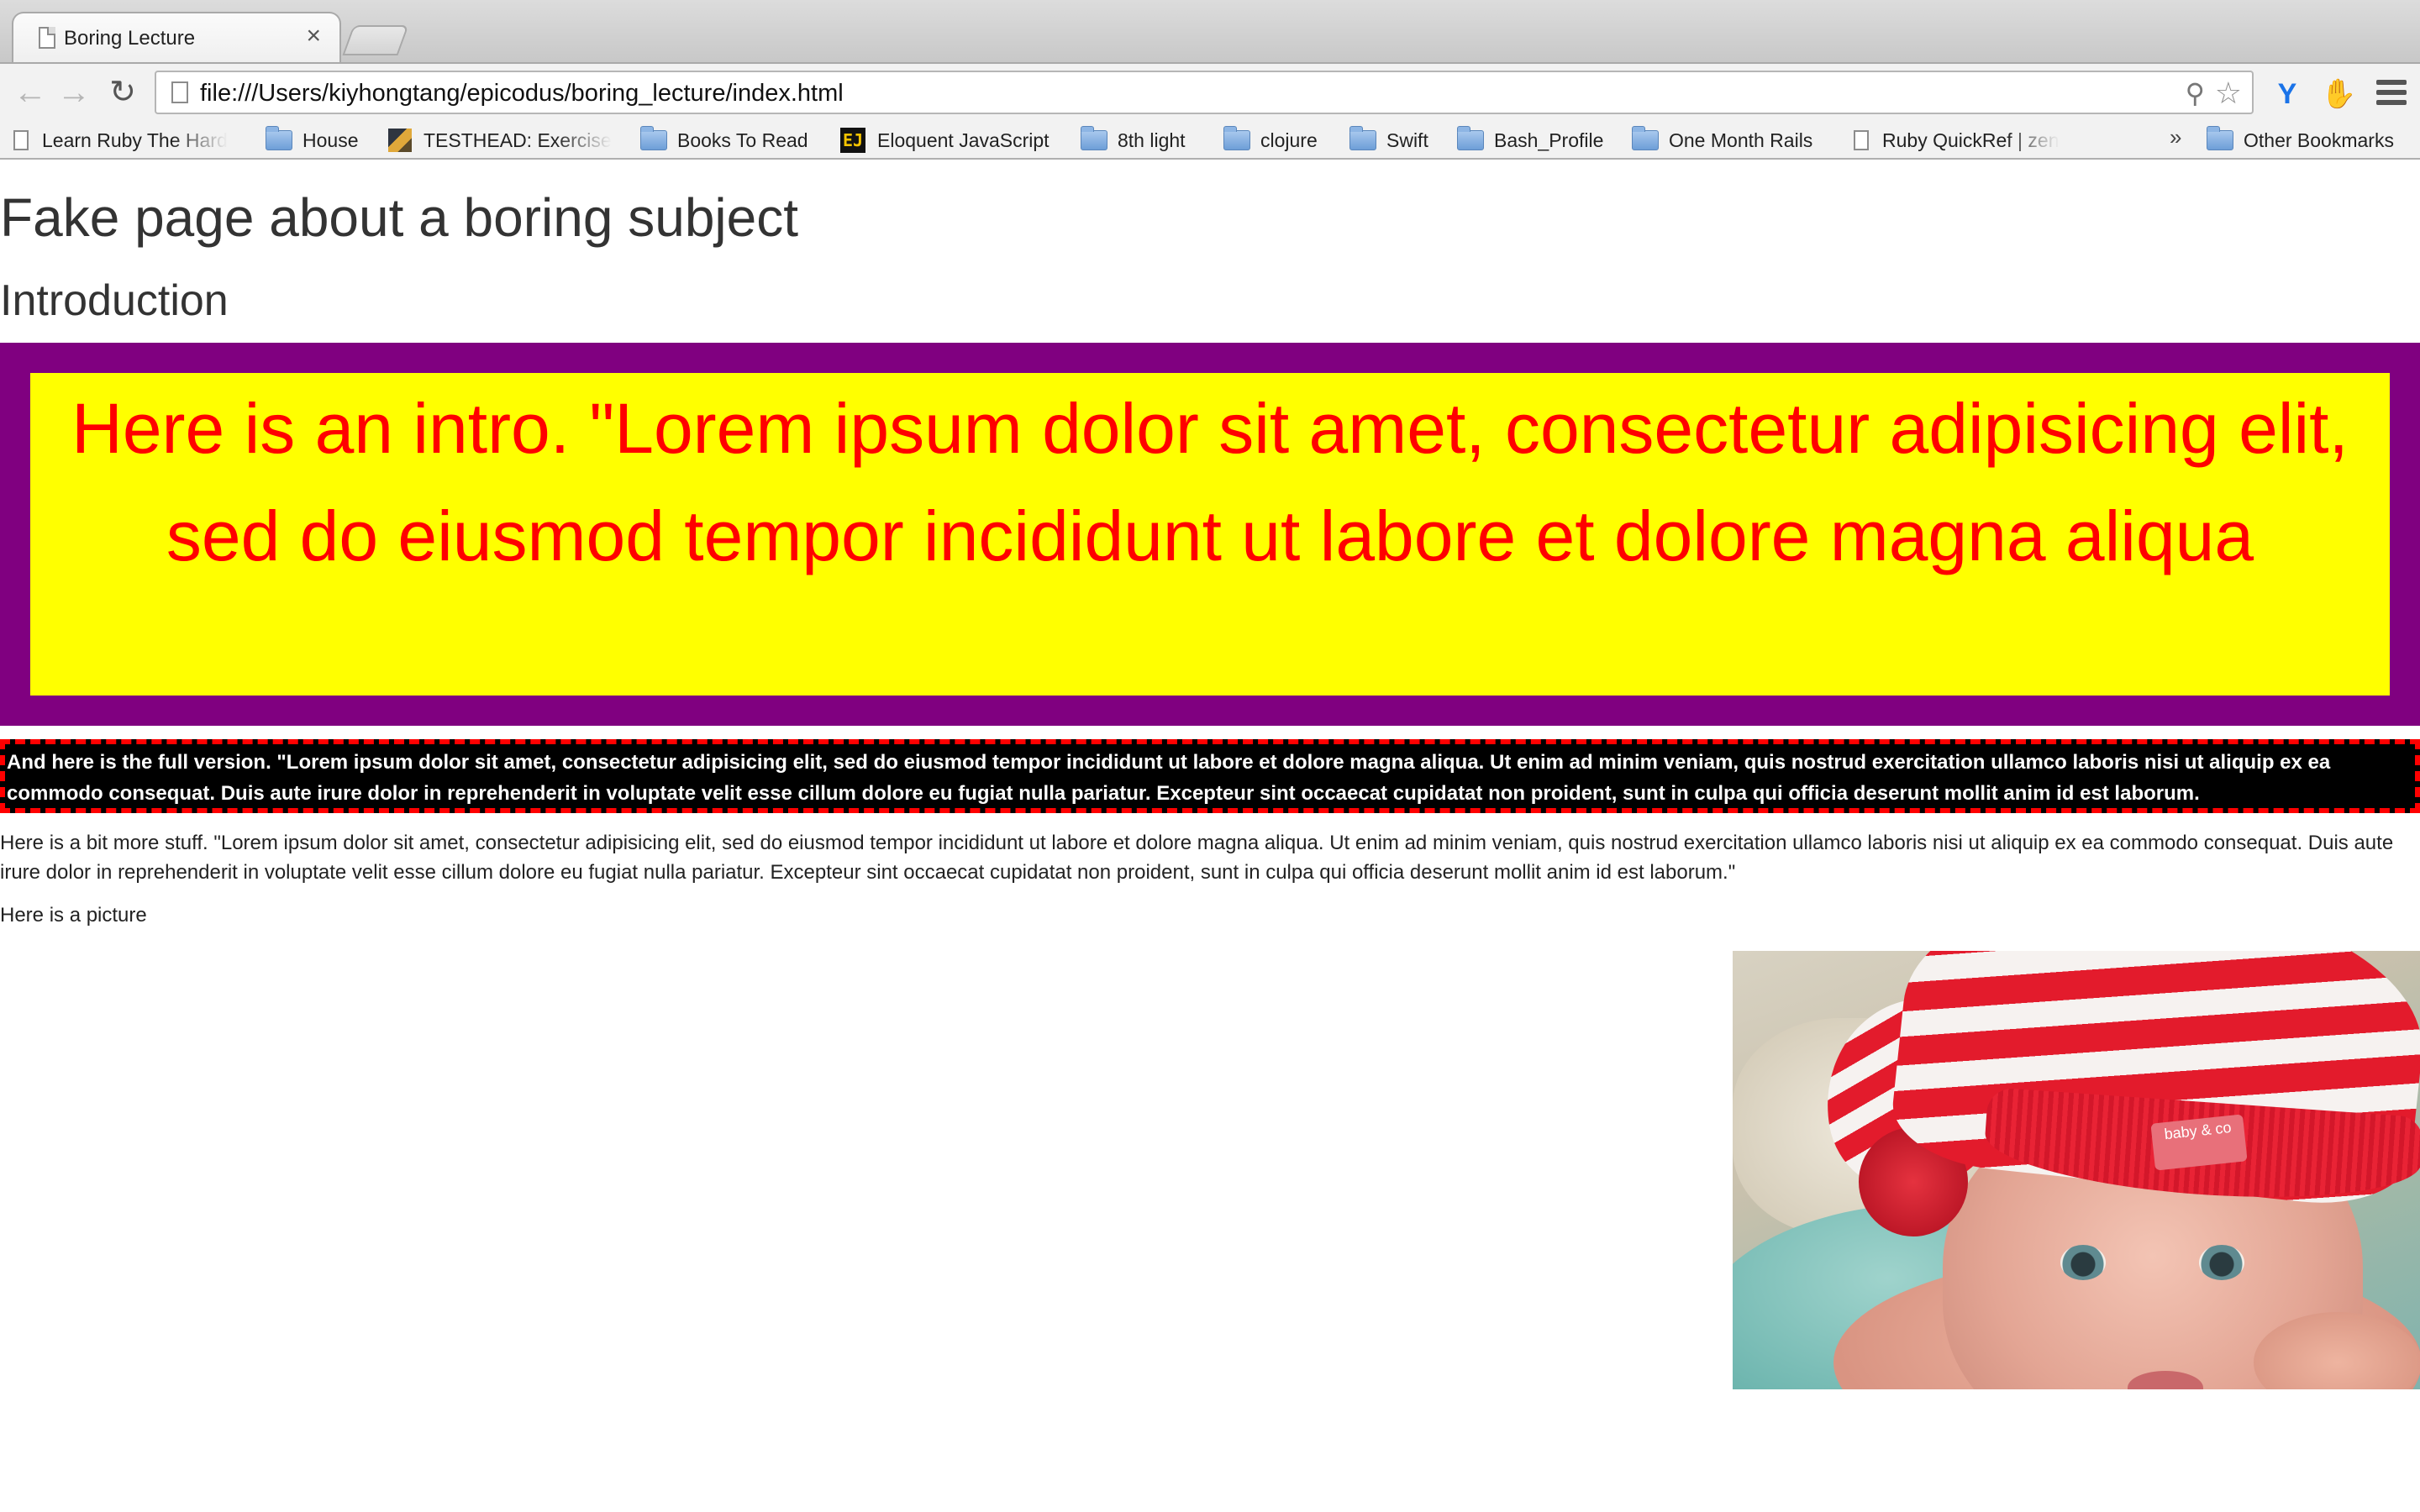 The width and height of the screenshot is (2420, 1512). I want to click on bookmark-testhead: TESTHEAD: Exercise, so click(501, 140).